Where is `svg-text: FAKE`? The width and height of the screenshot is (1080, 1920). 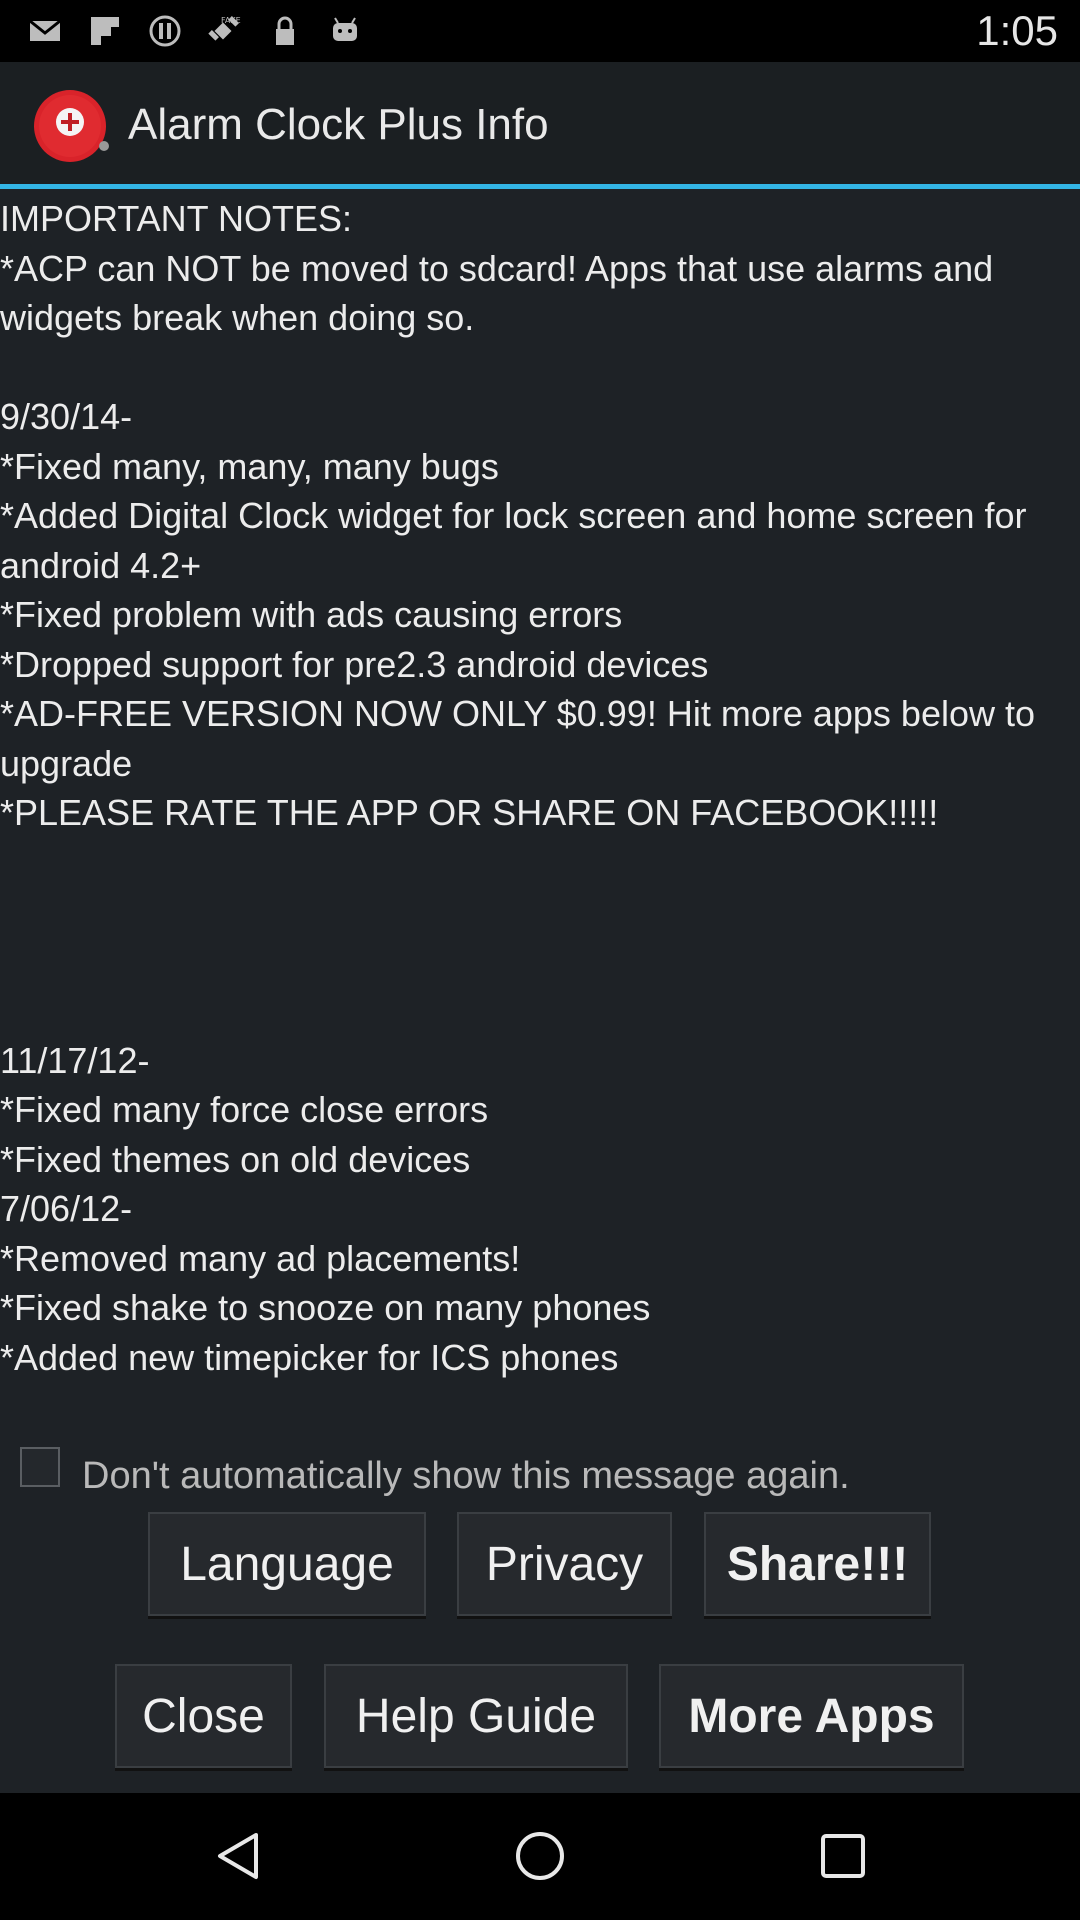
svg-text: FAKE is located at coordinates (231, 20).